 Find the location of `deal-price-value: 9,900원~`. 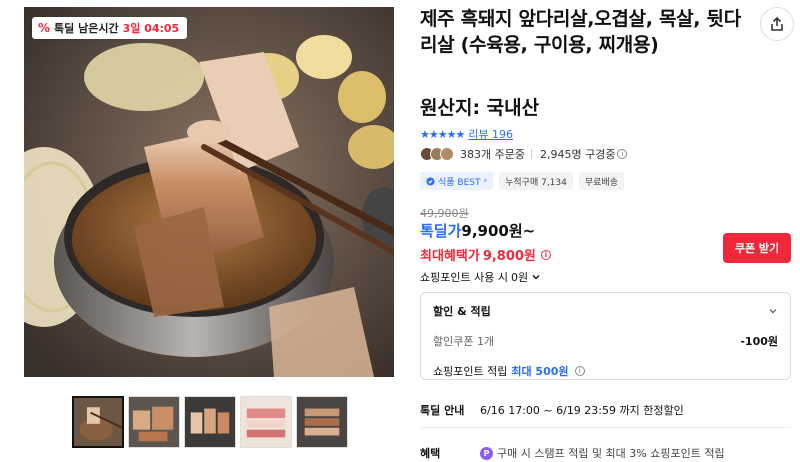

deal-price-value: 9,900원~ is located at coordinates (498, 231).